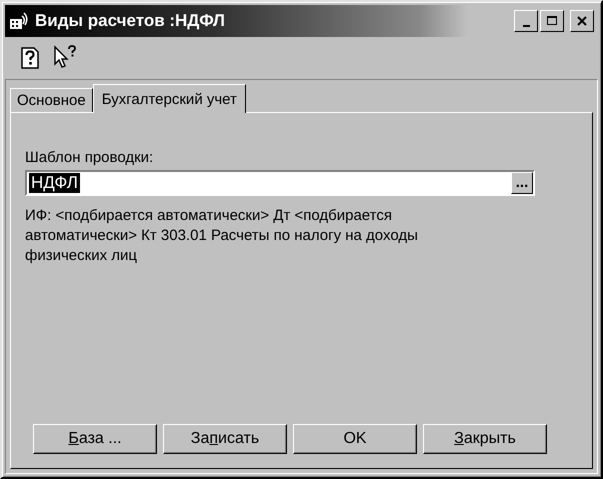 The image size is (603, 479). I want to click on maximize-button, so click(552, 21).